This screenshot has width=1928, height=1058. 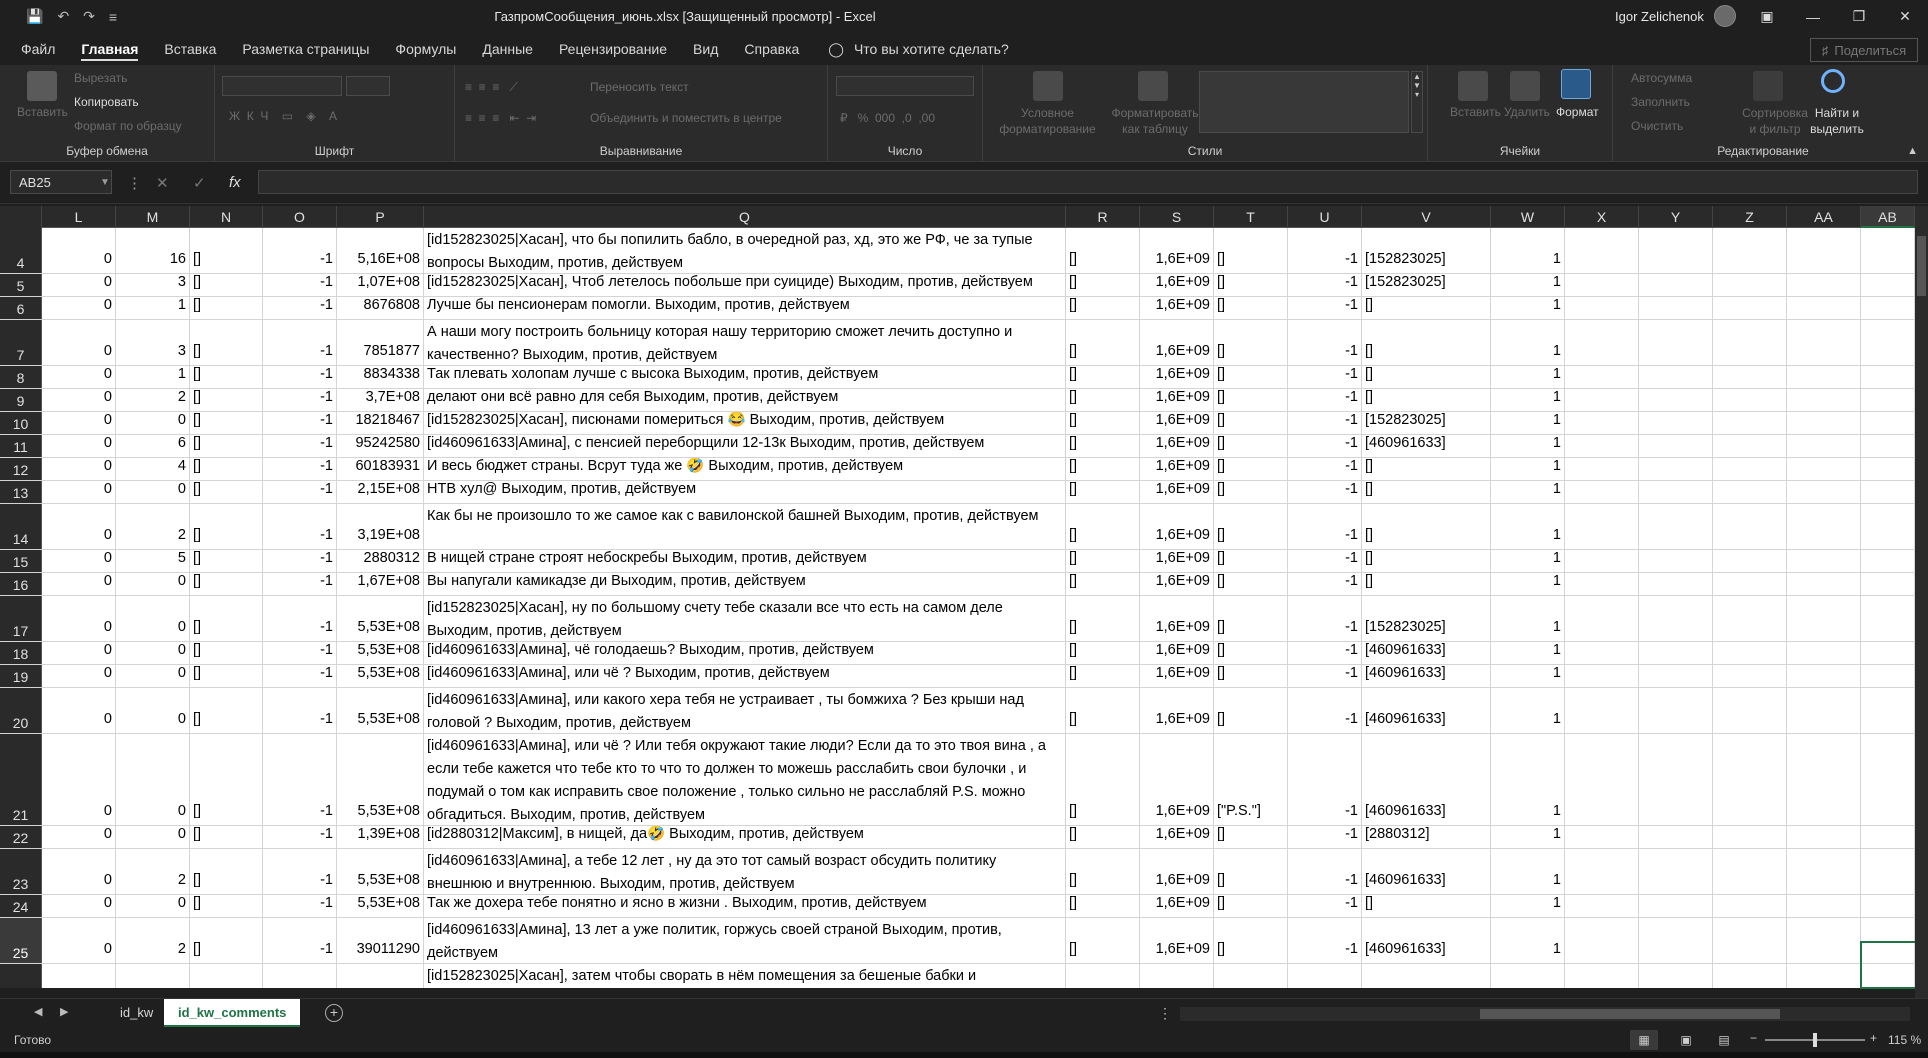 What do you see at coordinates (1888, 217) in the screenshot?
I see `col-header-AB: AB` at bounding box center [1888, 217].